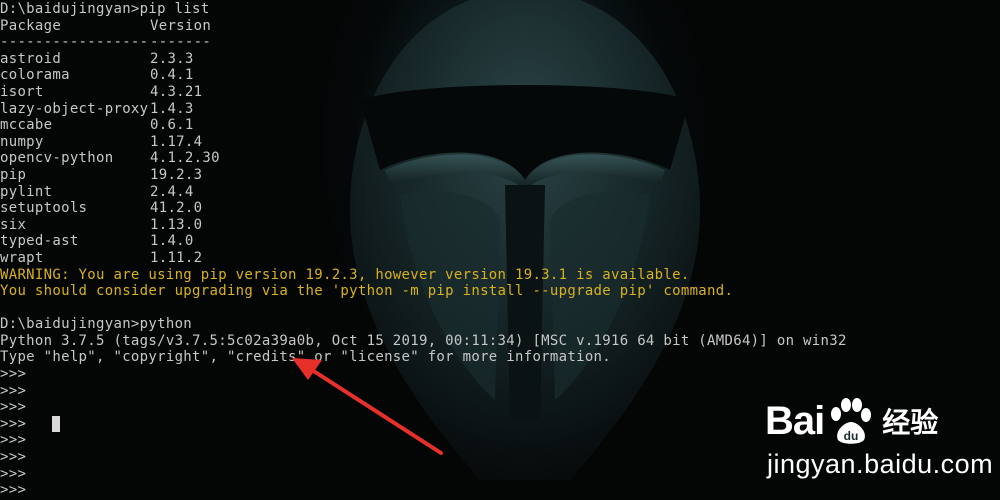 The image size is (1000, 500). Describe the element at coordinates (910, 422) in the screenshot. I see `watermark-brand-suffix: 经验` at that location.